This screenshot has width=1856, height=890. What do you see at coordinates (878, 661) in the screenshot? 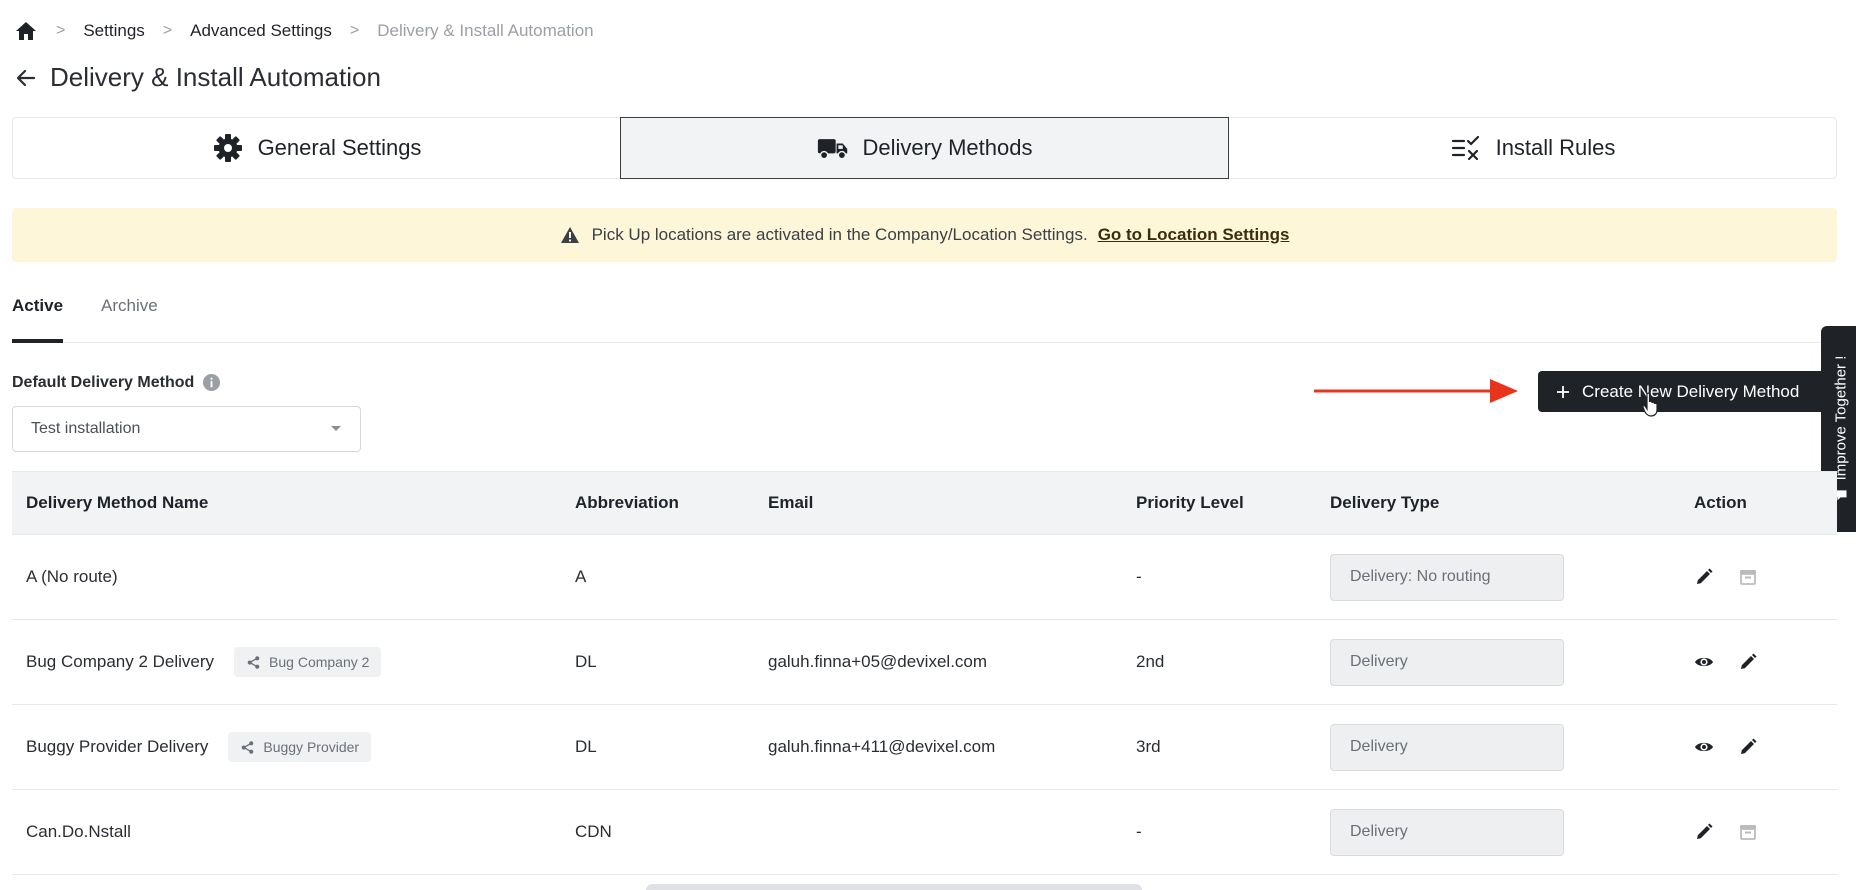
I see `cell-email: galuh.finna+05@devixel.com` at bounding box center [878, 661].